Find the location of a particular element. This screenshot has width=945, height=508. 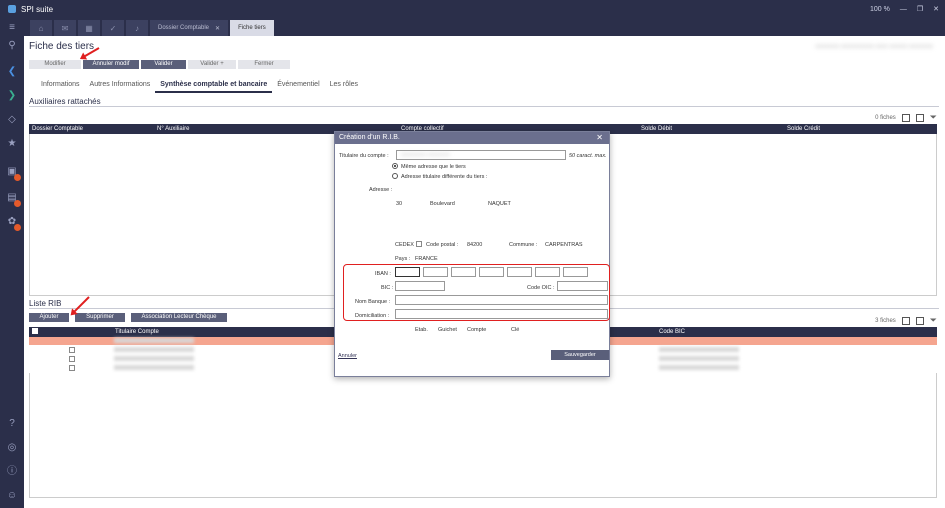

annuler-link: Annuler is located at coordinates (347, 356).